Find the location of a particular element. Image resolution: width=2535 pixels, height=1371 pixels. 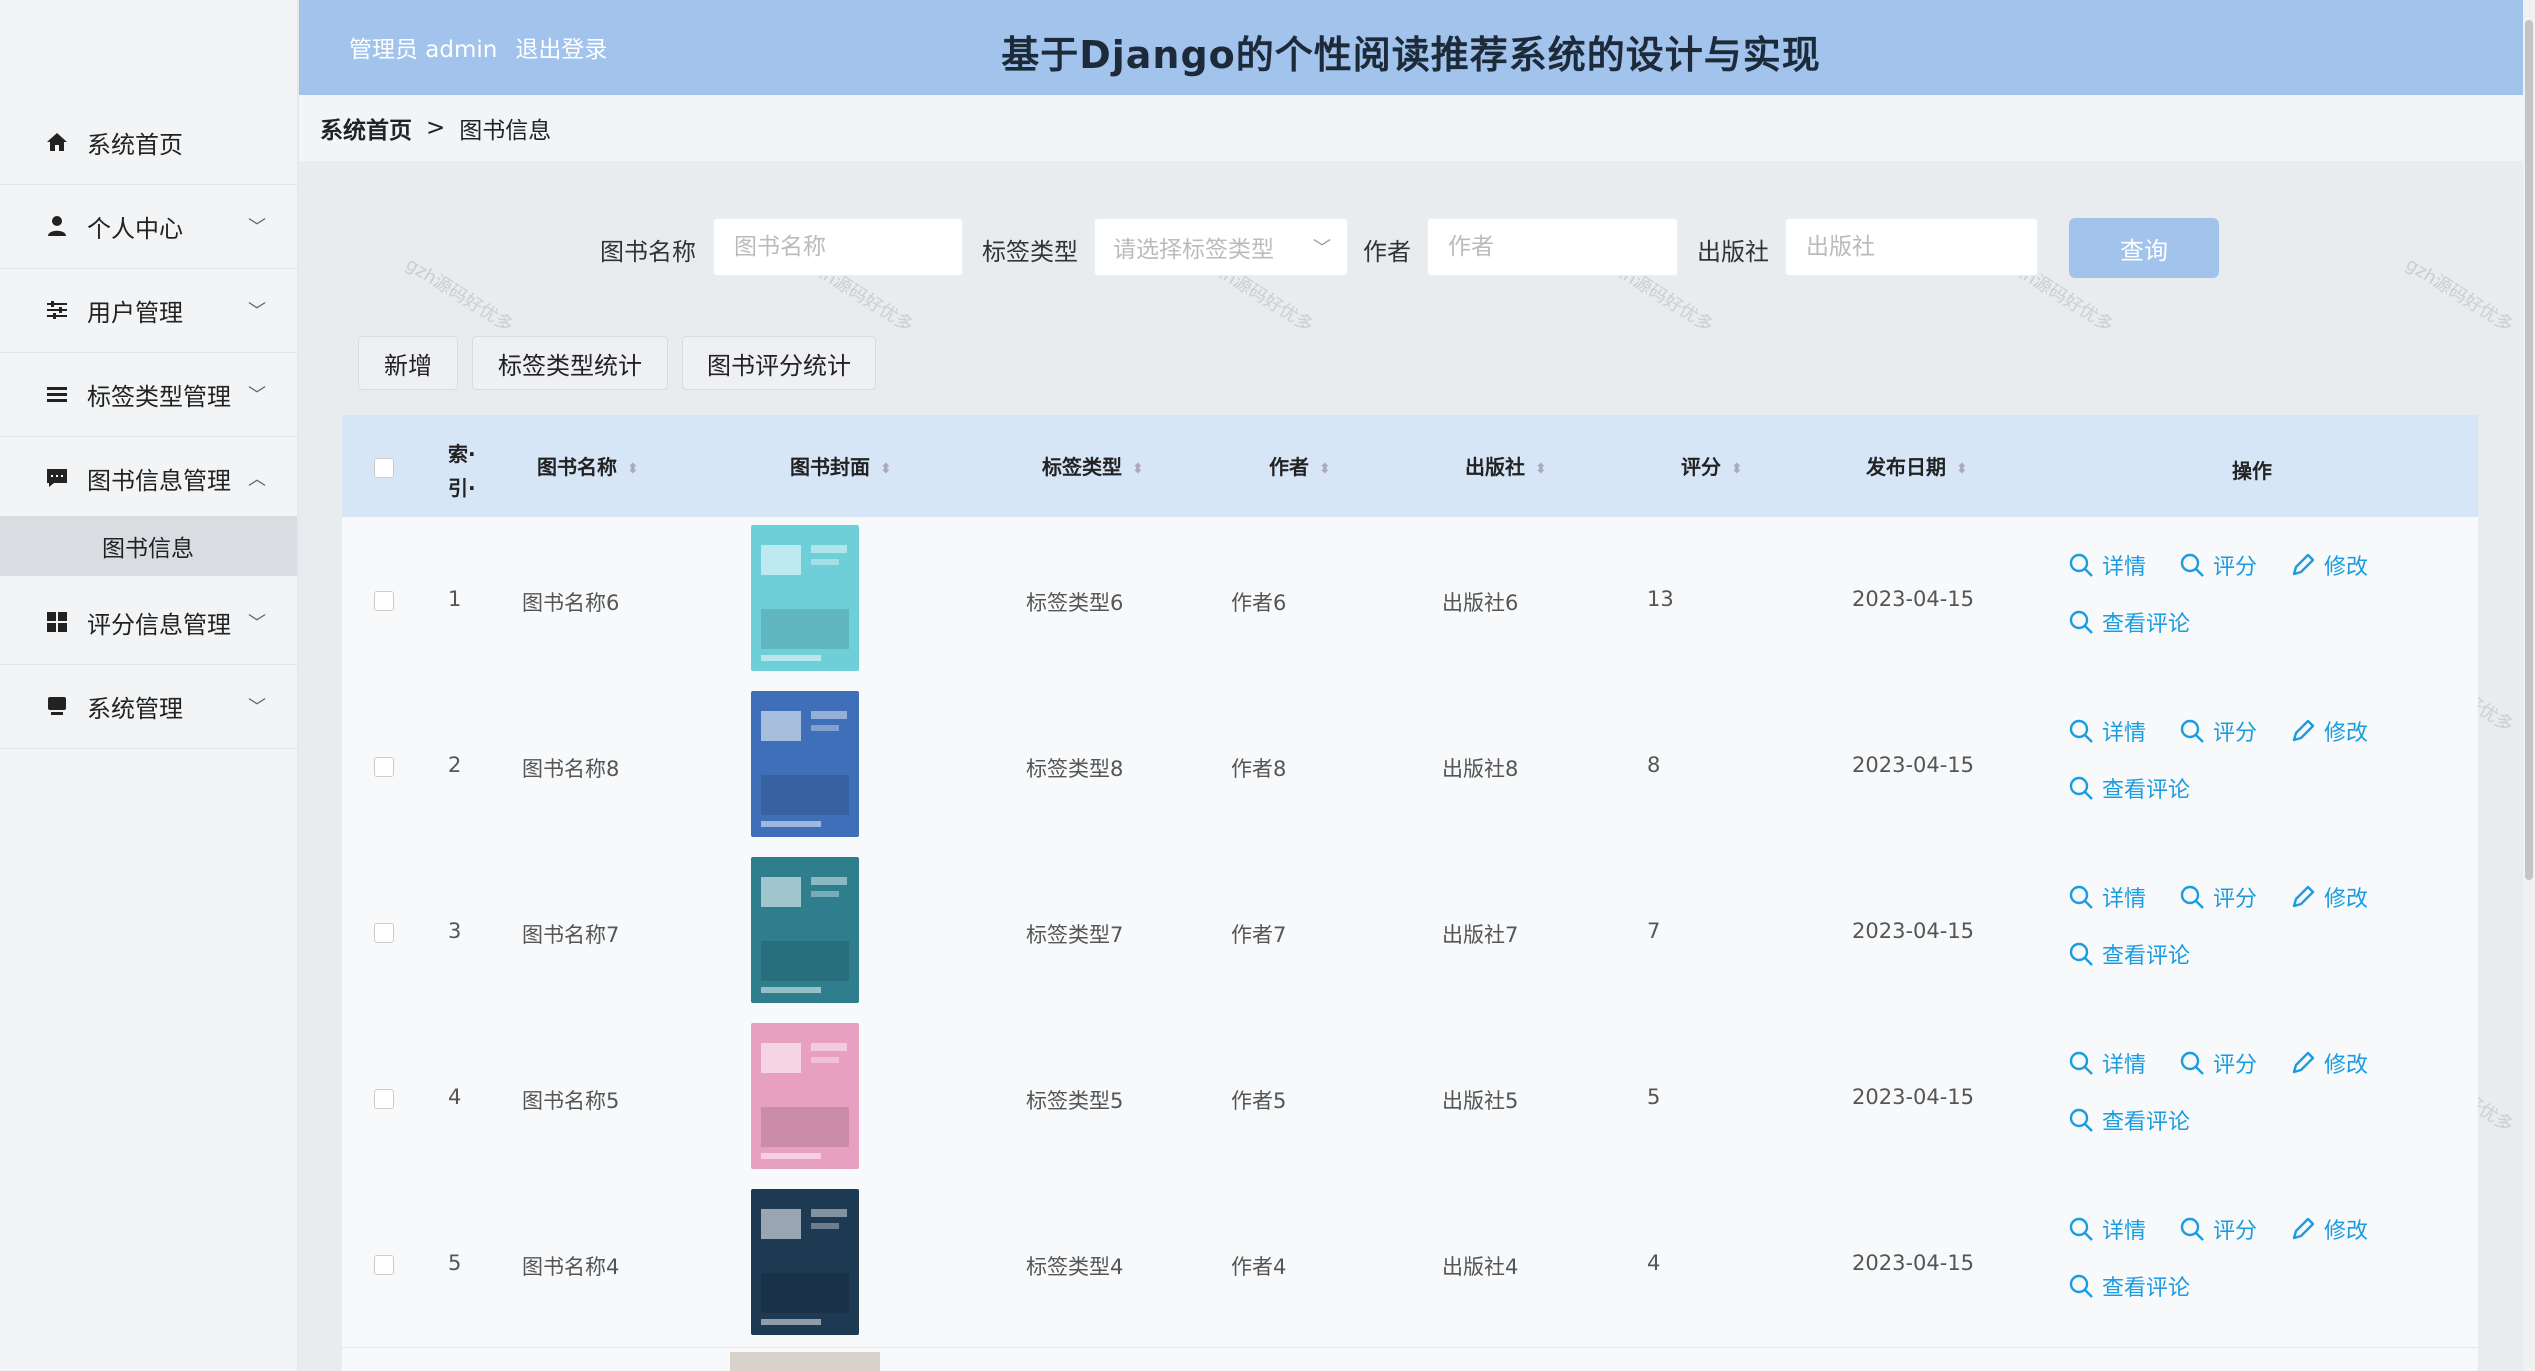

chevron-down-icon: ﹀ is located at coordinates (1322, 248).